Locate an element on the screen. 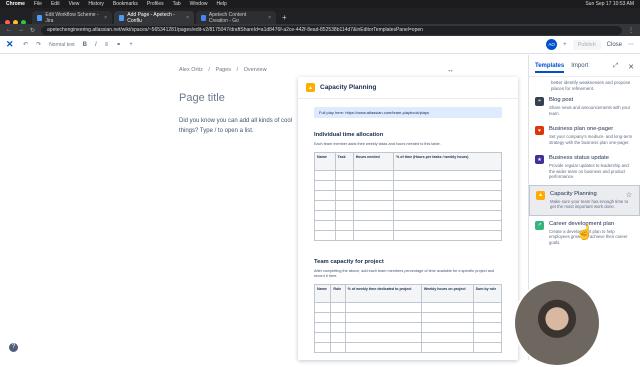 This screenshot has height=367, width=640. italic-icon: I is located at coordinates (96, 45).